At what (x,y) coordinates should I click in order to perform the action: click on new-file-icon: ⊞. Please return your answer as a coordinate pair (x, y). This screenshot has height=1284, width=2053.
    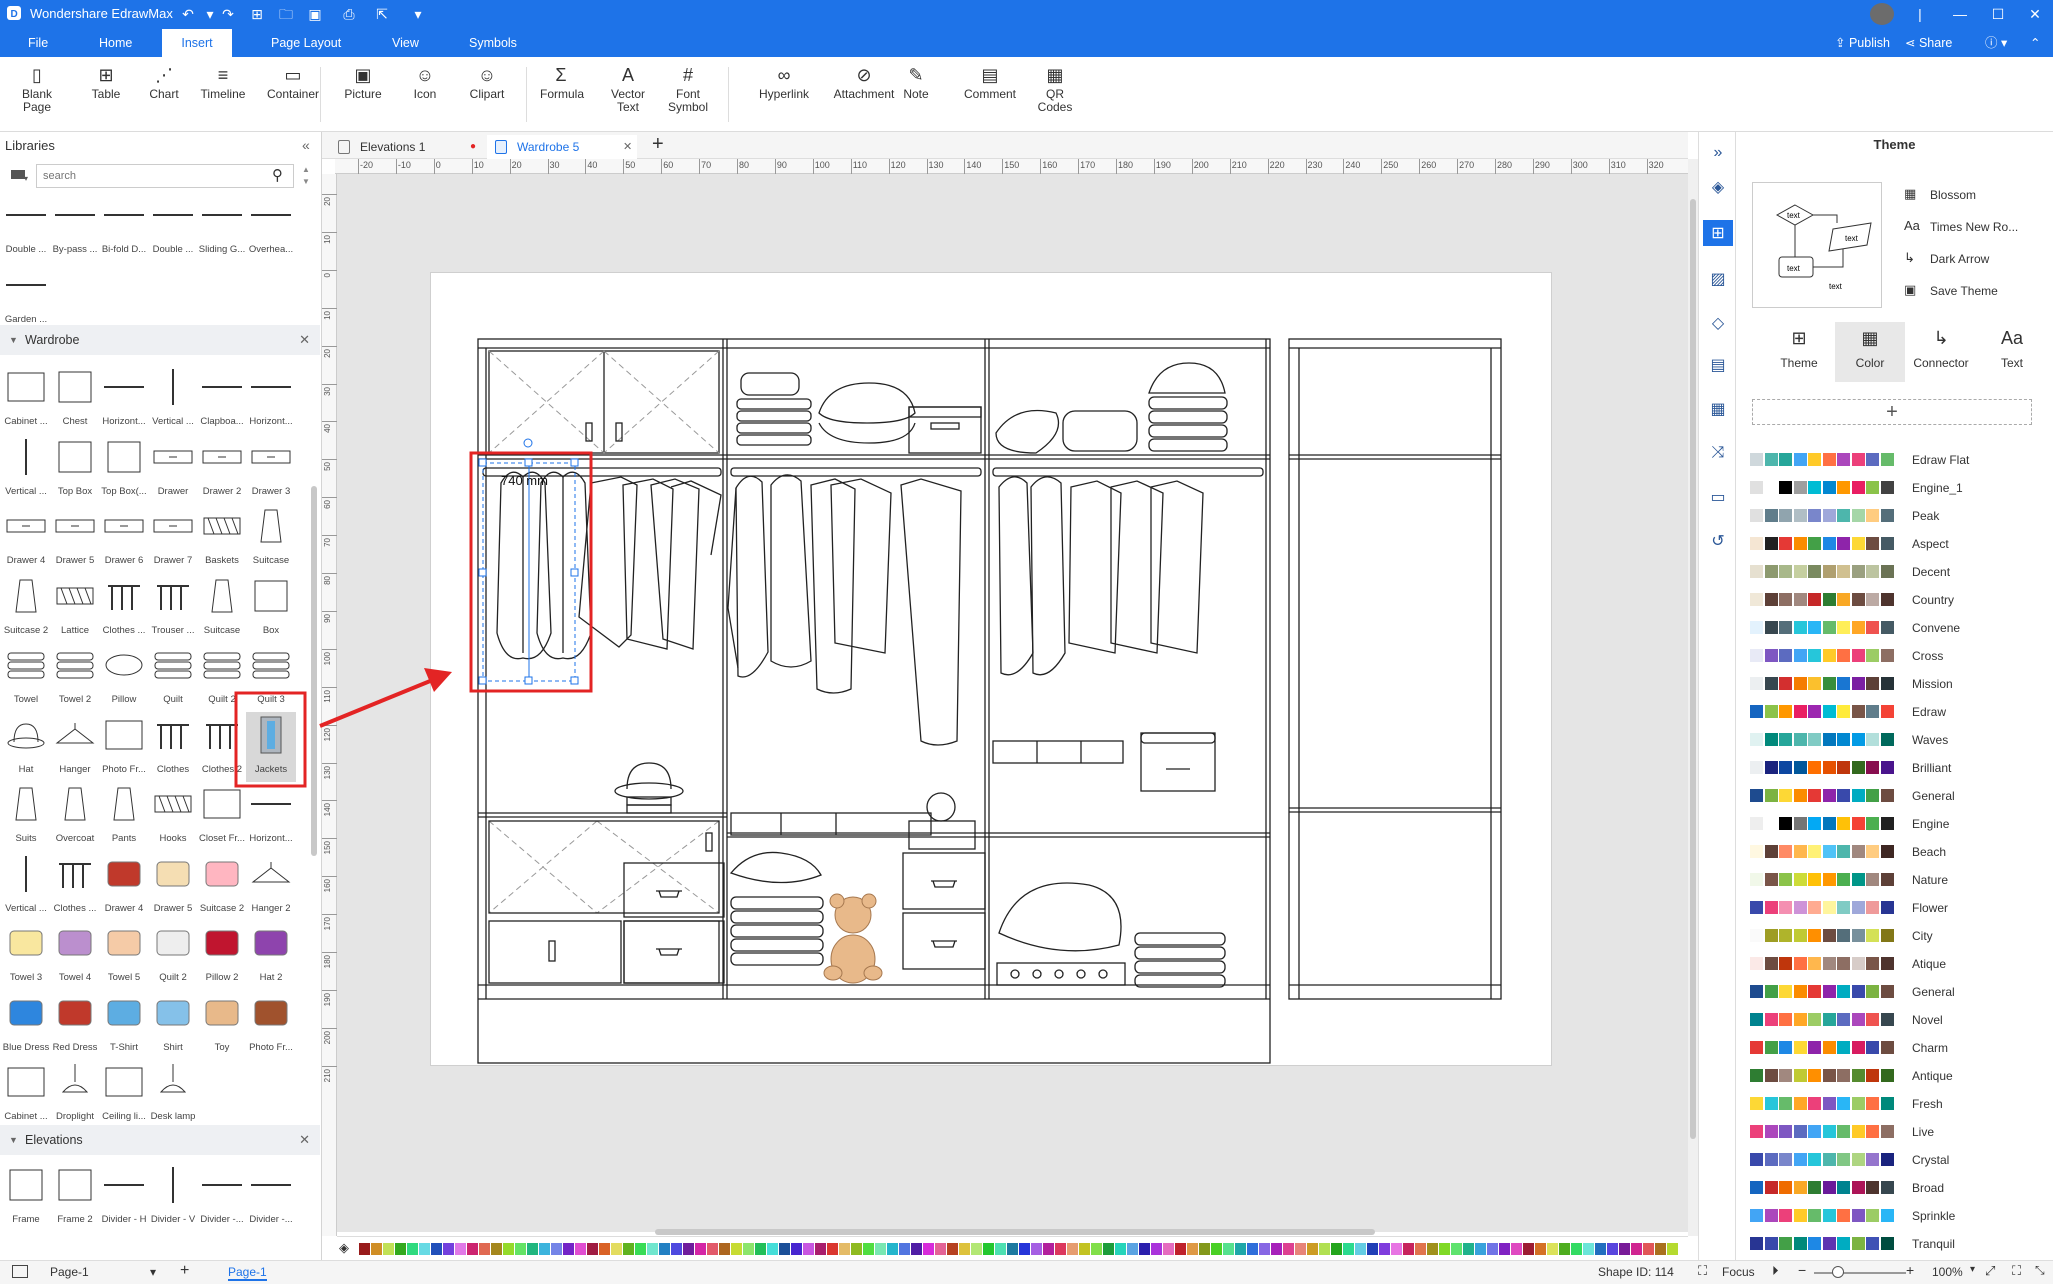
    Looking at the image, I should click on (257, 14).